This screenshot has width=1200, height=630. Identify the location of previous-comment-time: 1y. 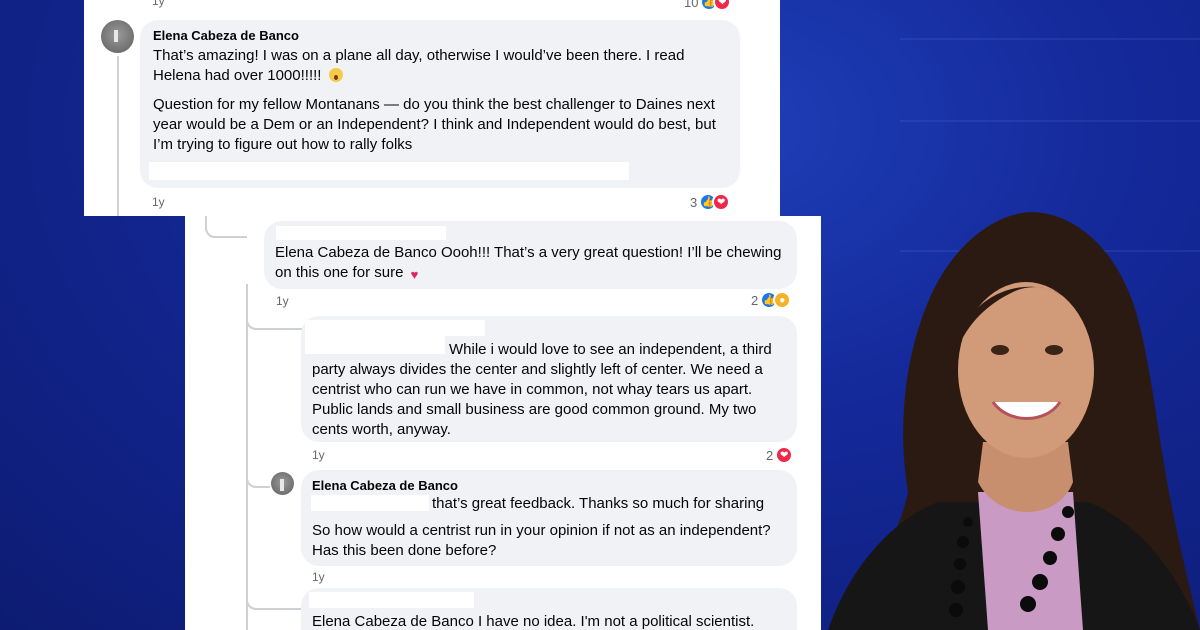
(158, 4).